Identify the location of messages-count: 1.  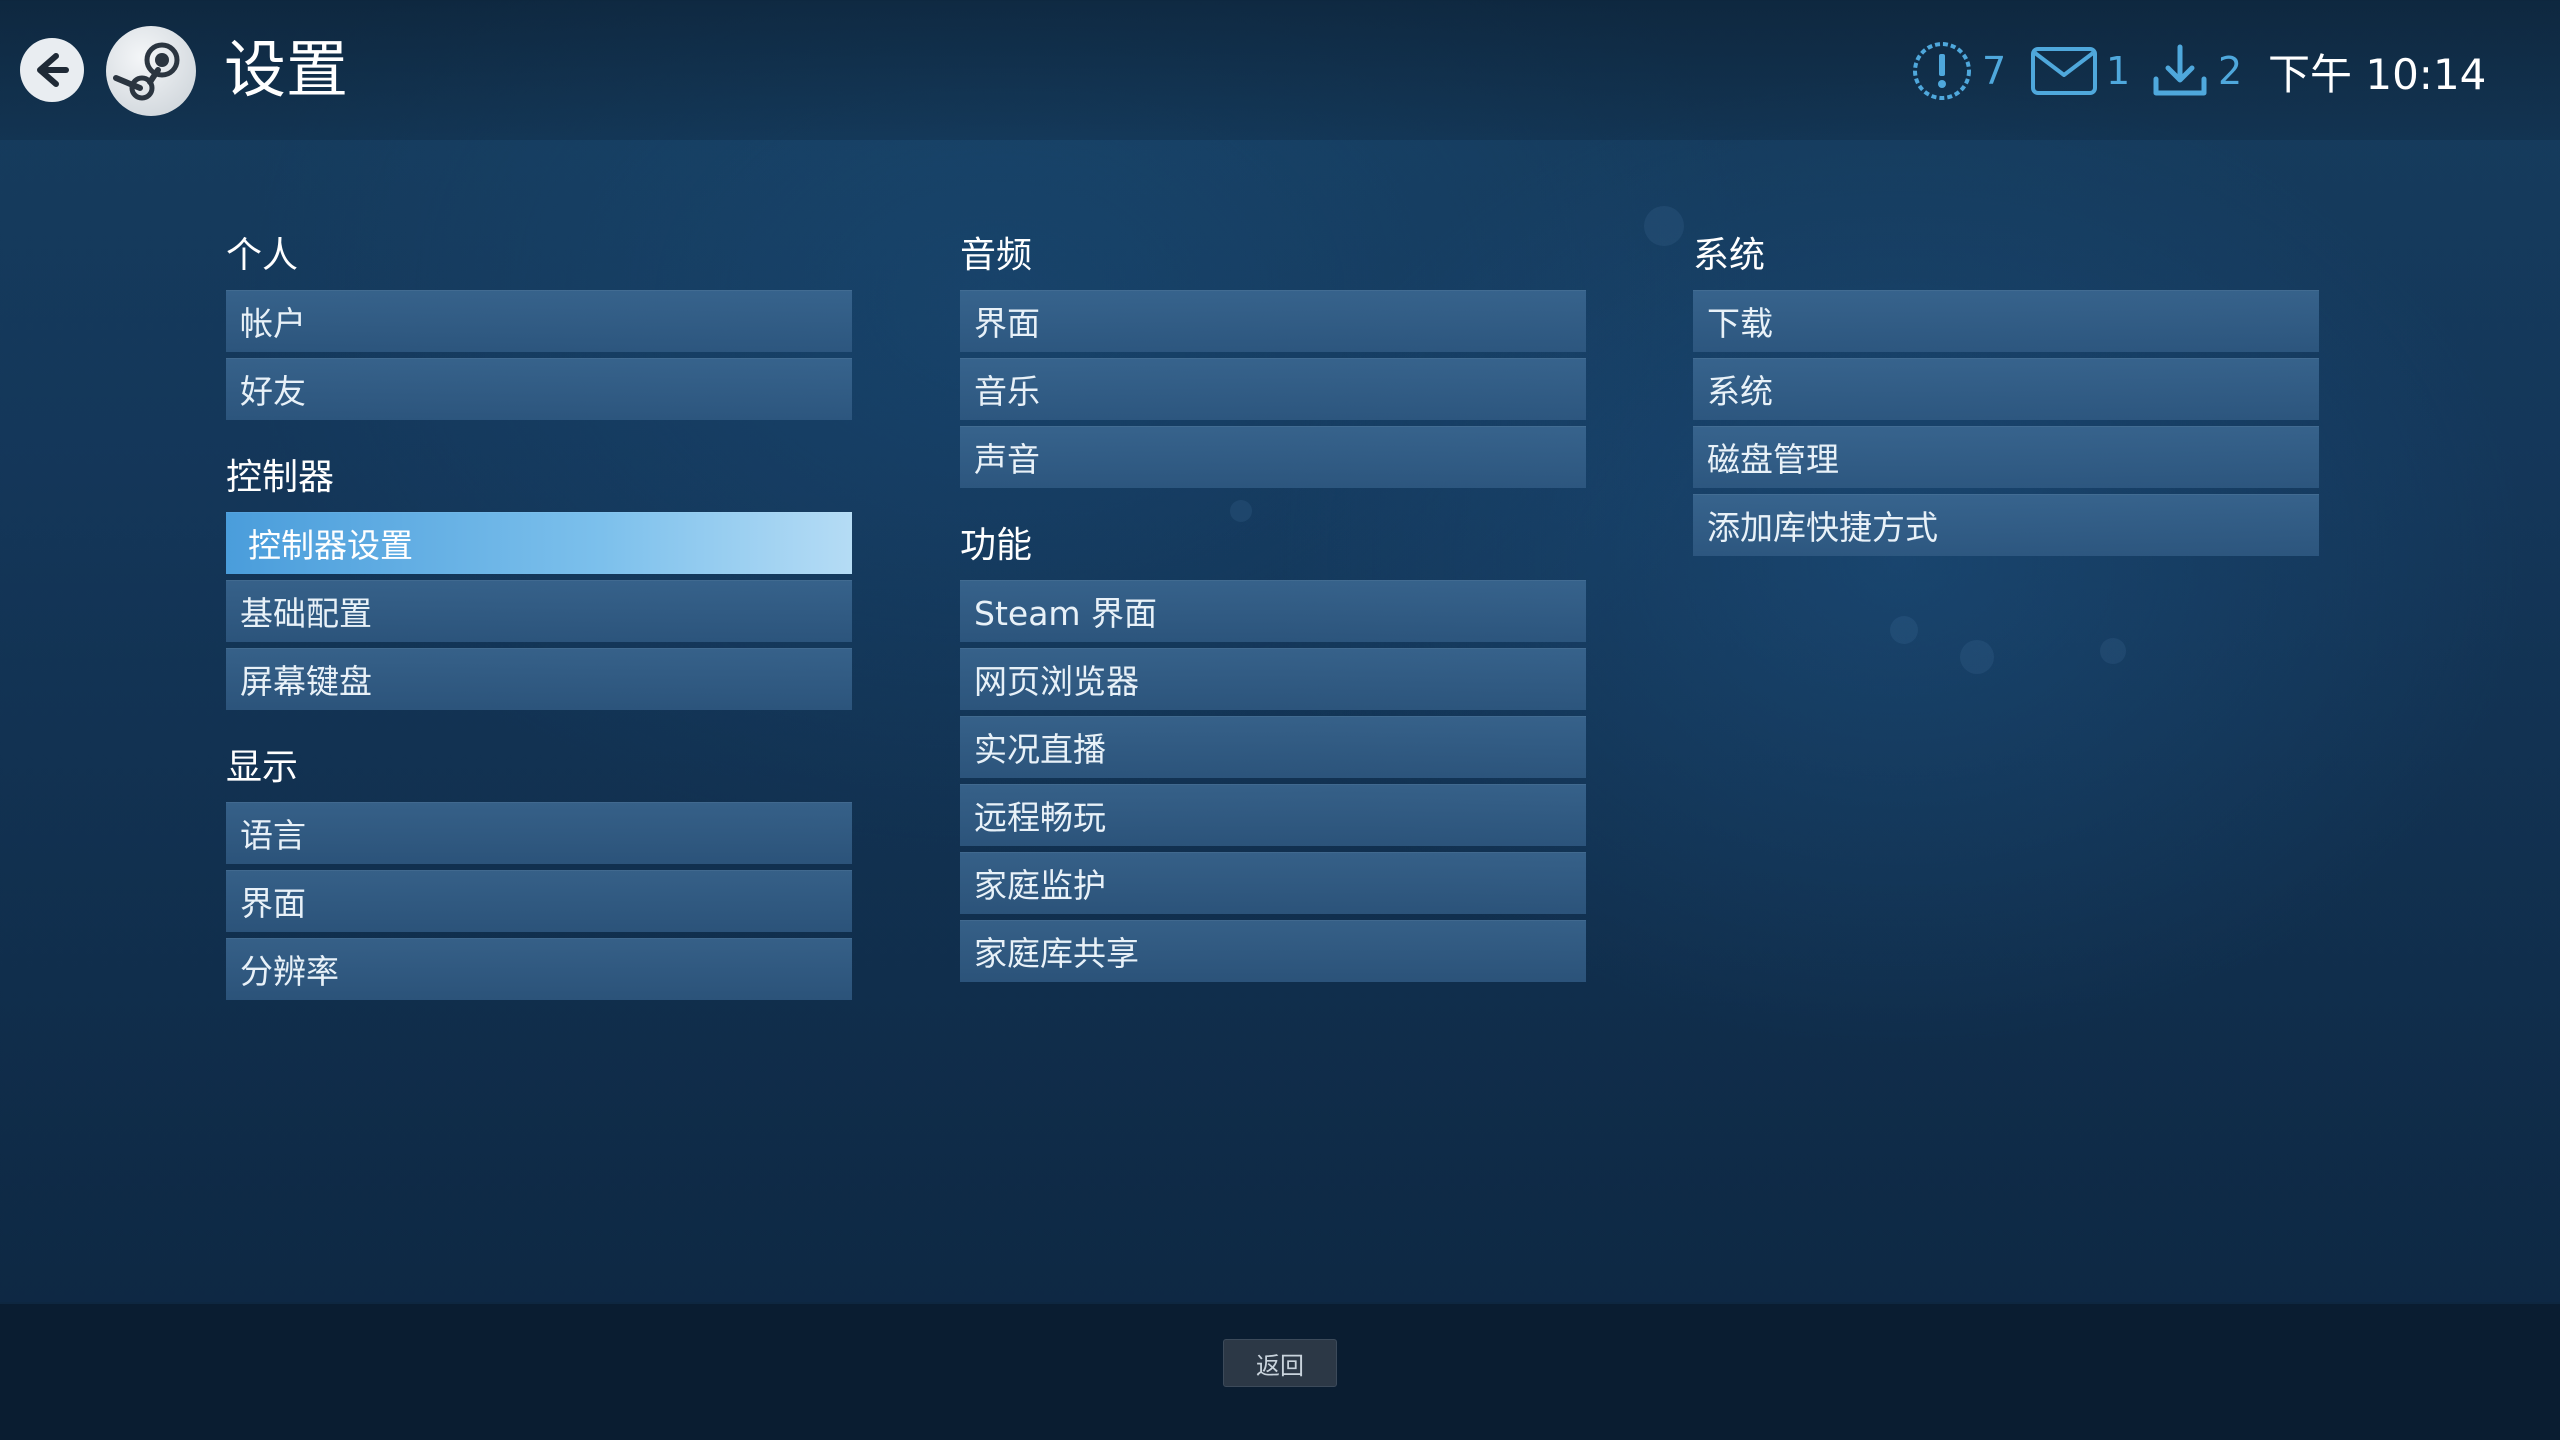
(2118, 71).